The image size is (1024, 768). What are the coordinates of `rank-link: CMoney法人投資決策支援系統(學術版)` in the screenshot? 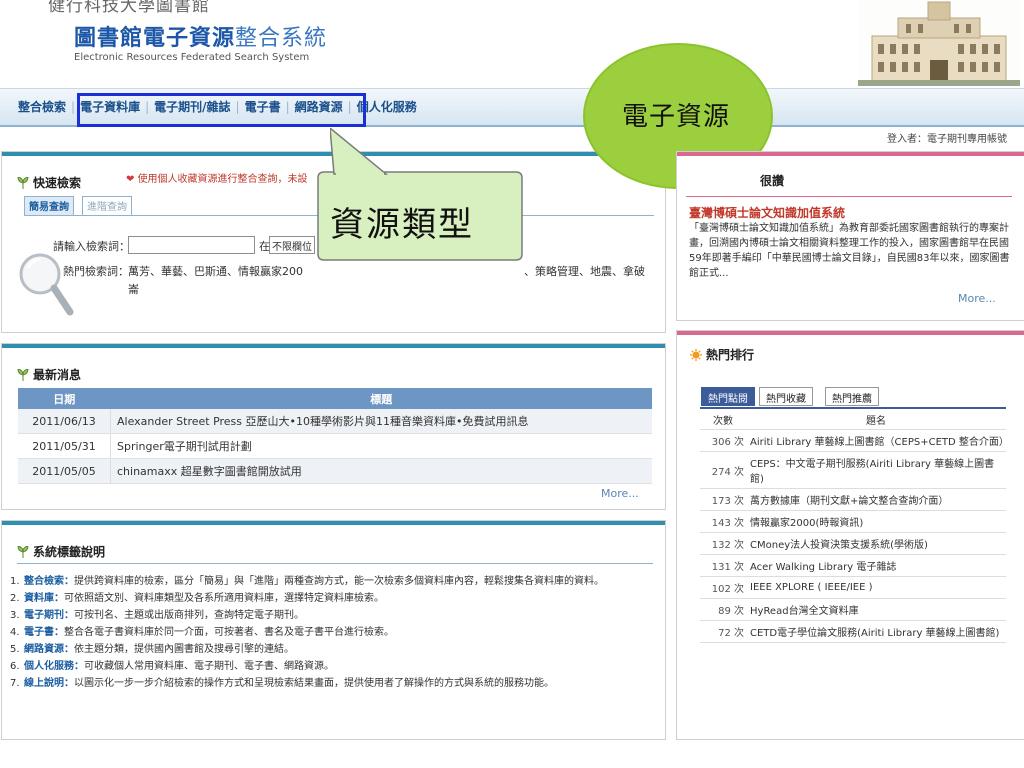 It's located at (876, 543).